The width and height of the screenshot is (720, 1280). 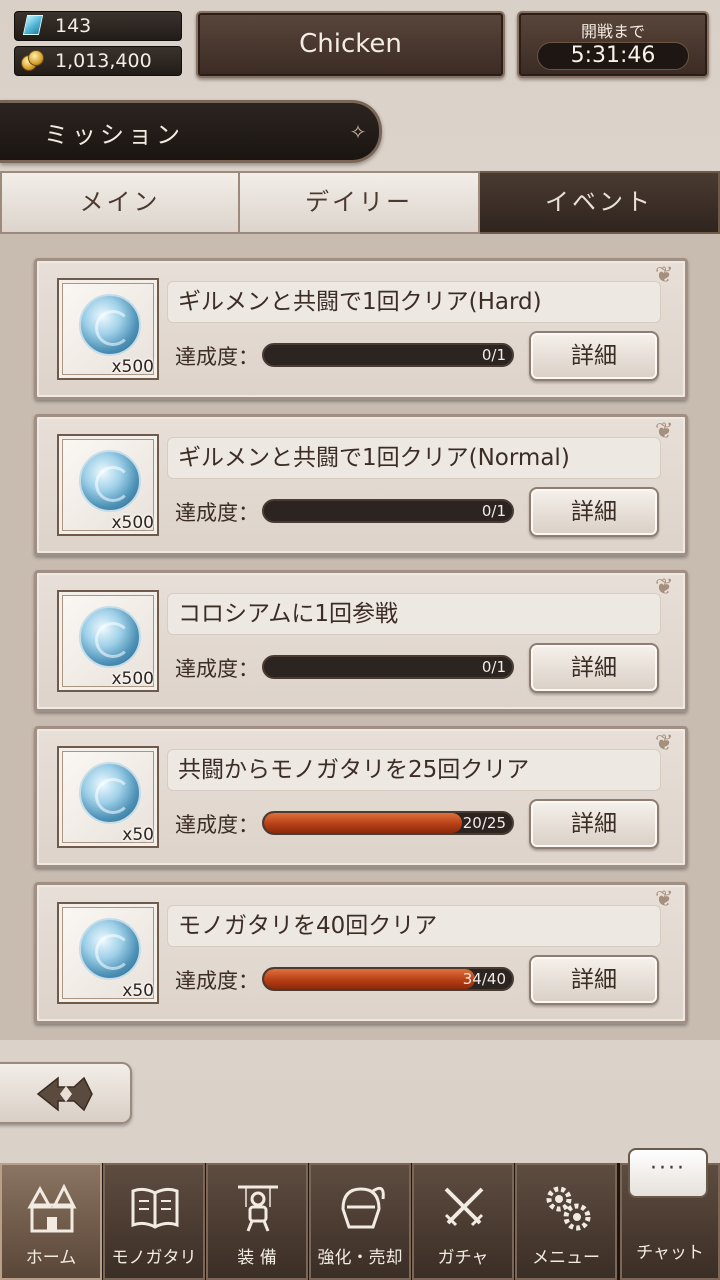 What do you see at coordinates (103, 61) in the screenshot?
I see `coin-count: 1,013,400` at bounding box center [103, 61].